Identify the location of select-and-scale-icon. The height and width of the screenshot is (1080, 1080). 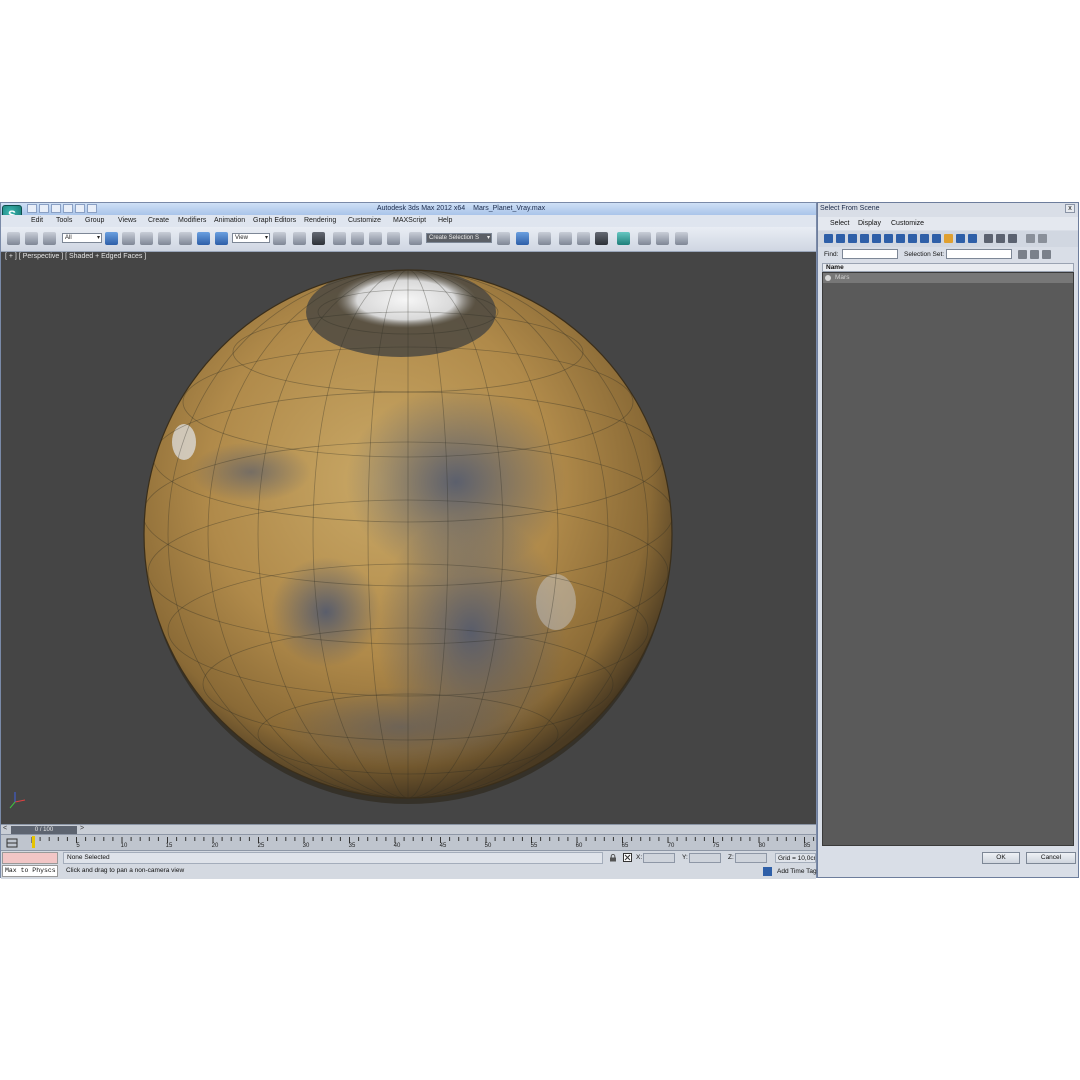
(221, 238).